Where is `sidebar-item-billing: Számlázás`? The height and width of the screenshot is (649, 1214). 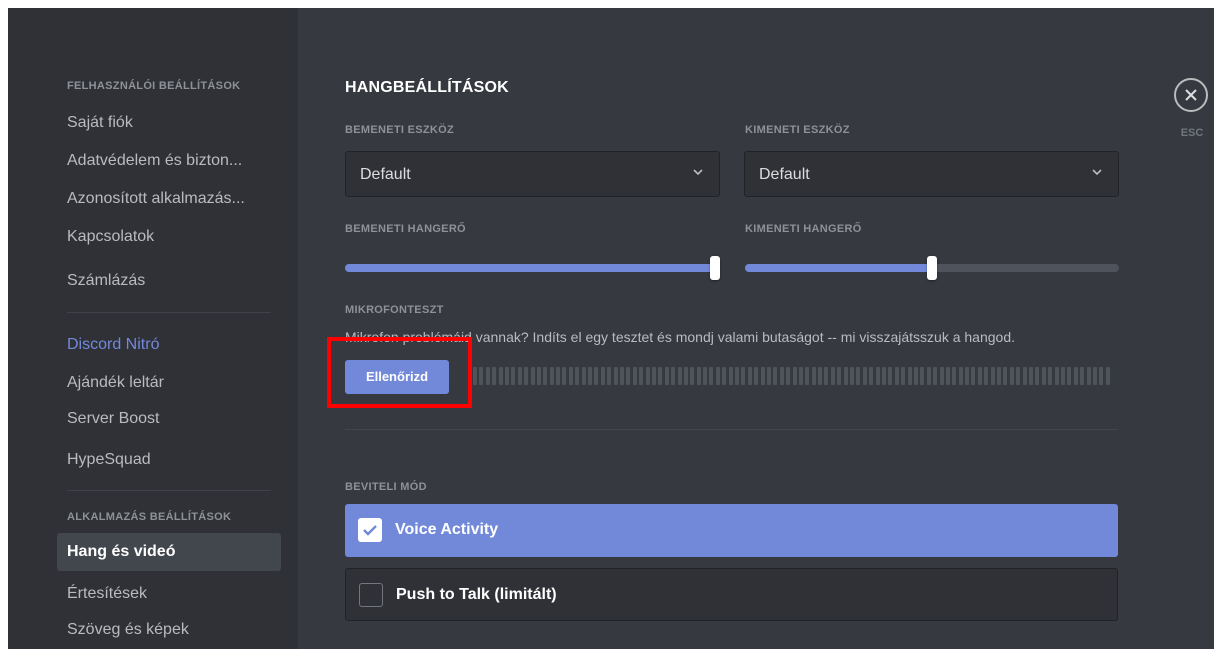
sidebar-item-billing: Számlázás is located at coordinates (169, 281).